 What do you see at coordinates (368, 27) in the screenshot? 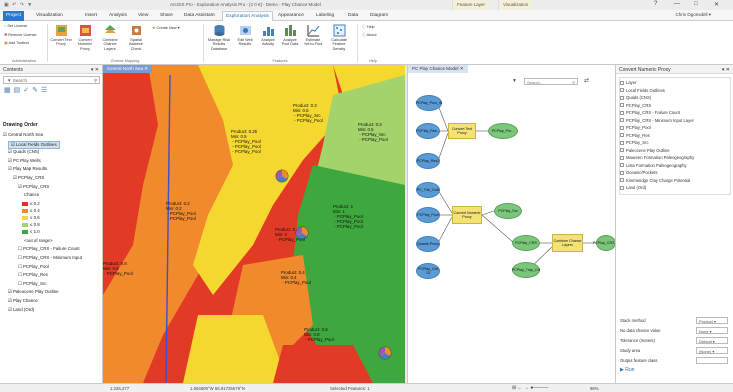
I see `help-button: ⓘ Help` at bounding box center [368, 27].